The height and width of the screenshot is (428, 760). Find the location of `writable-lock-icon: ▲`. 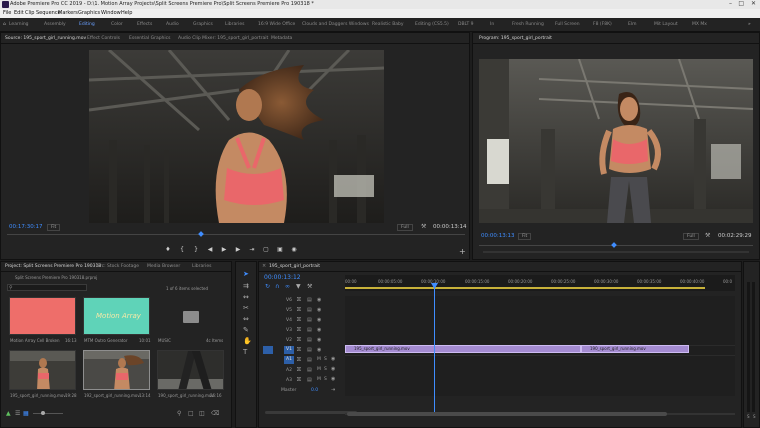

writable-lock-icon: ▲ is located at coordinates (8, 413).